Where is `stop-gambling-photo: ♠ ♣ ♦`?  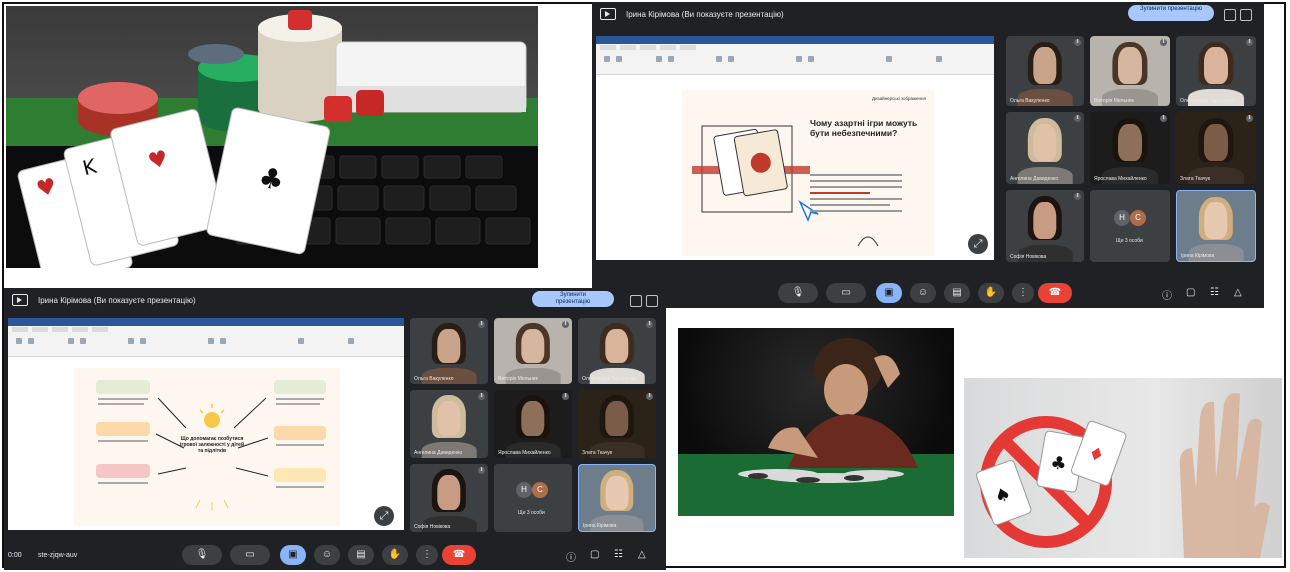
stop-gambling-photo: ♠ ♣ ♦ is located at coordinates (1123, 468).